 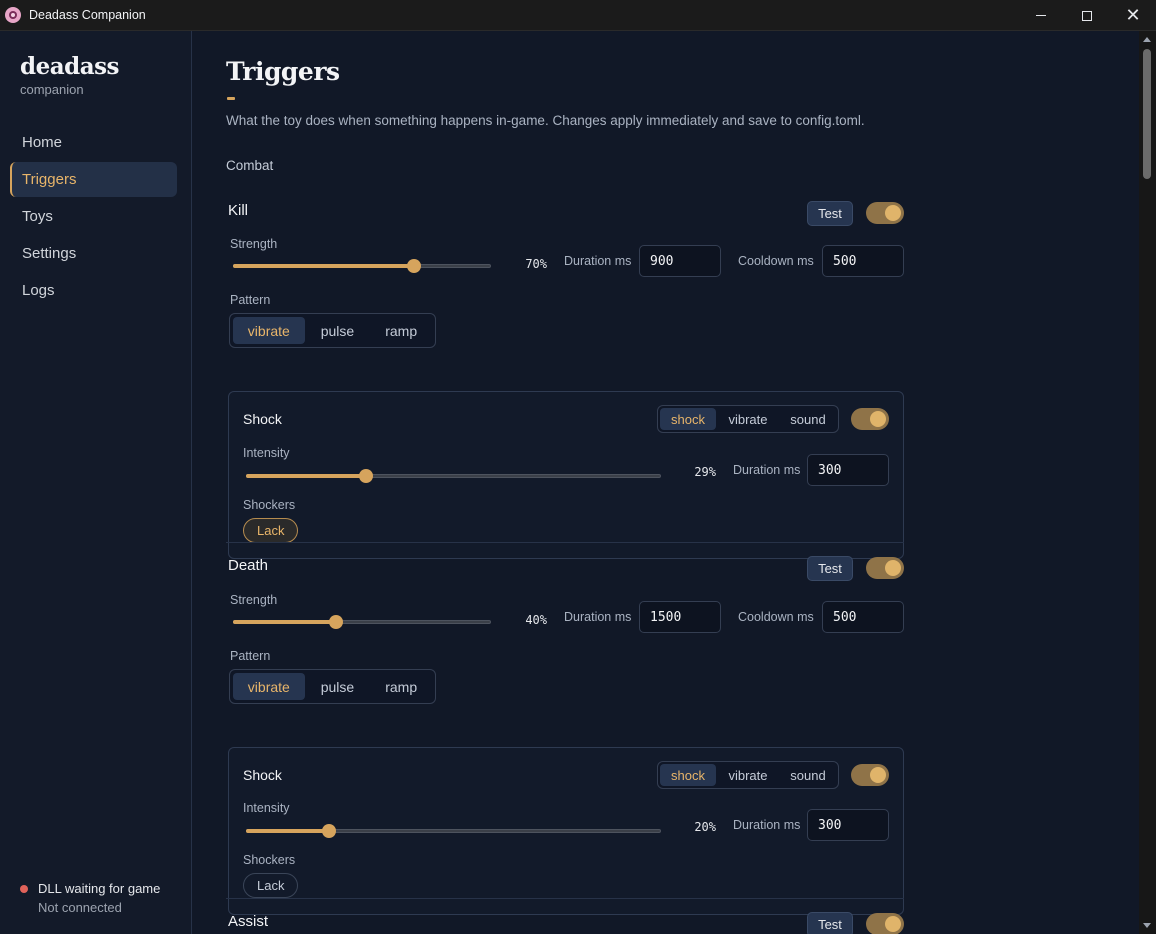 What do you see at coordinates (93, 253) in the screenshot?
I see `sidebar-item-settings: Settings` at bounding box center [93, 253].